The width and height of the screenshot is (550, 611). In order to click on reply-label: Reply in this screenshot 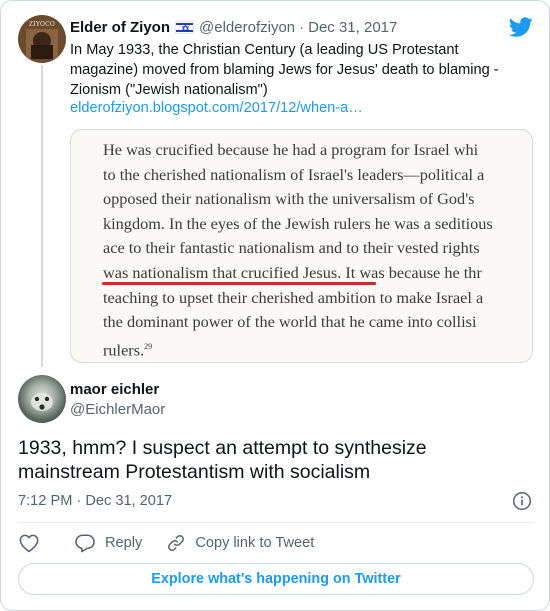, I will do `click(124, 543)`.